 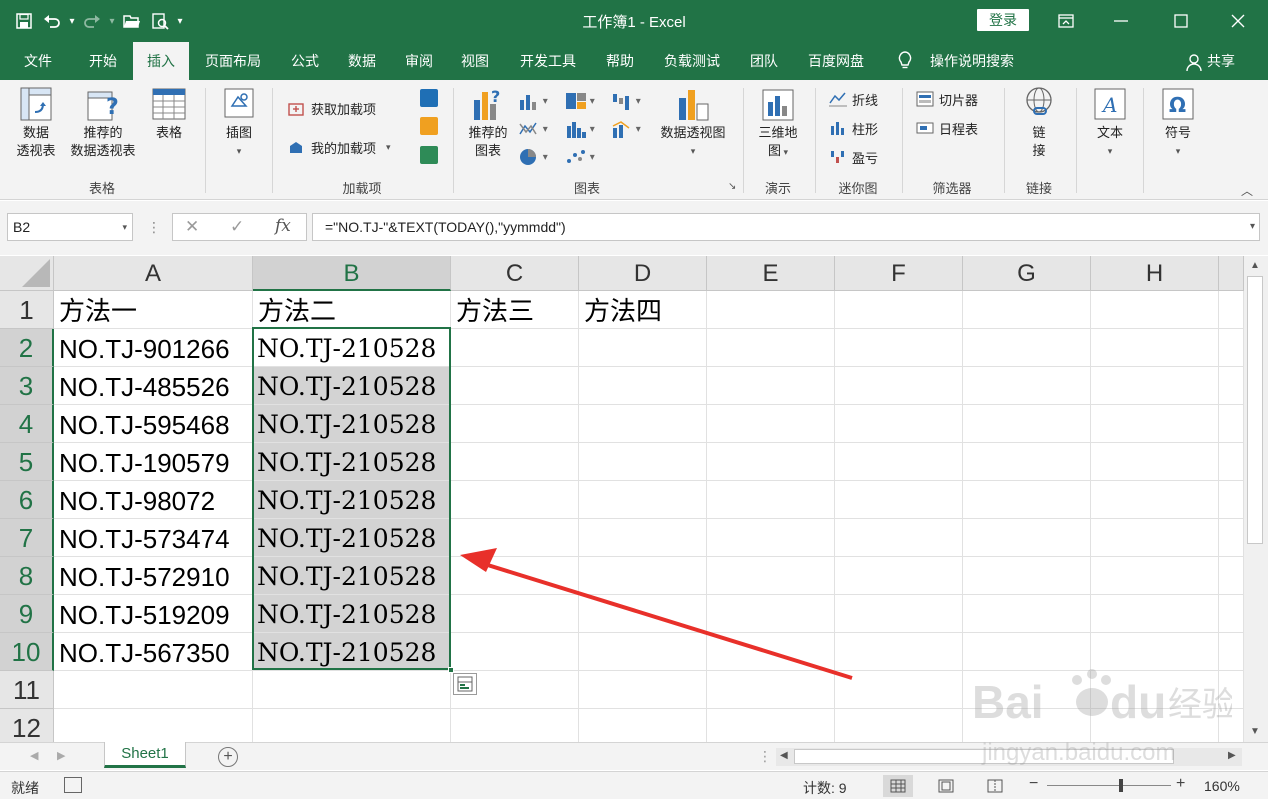 I want to click on name-box-dropdown-icon: ▾, so click(x=124, y=227).